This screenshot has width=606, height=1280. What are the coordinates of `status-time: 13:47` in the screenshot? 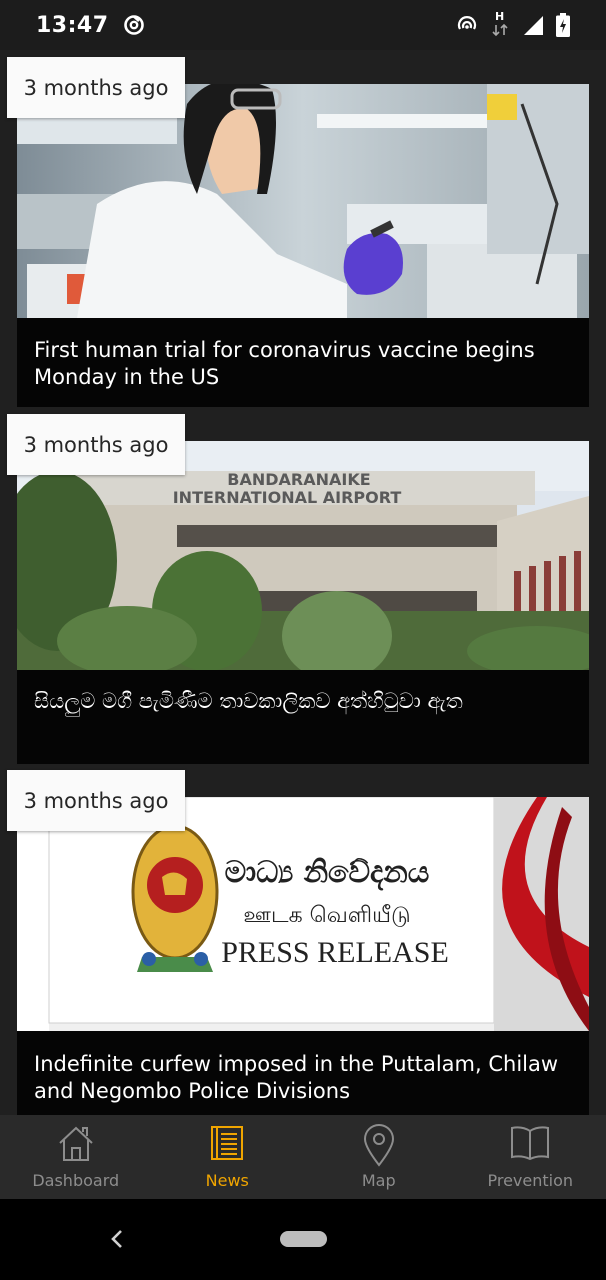 It's located at (72, 25).